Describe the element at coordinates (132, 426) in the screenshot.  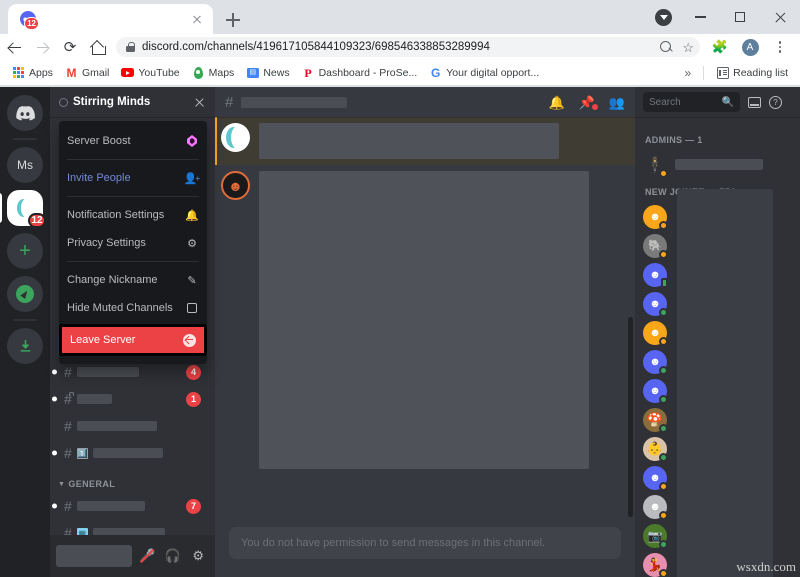
I see `channel-item: #` at that location.